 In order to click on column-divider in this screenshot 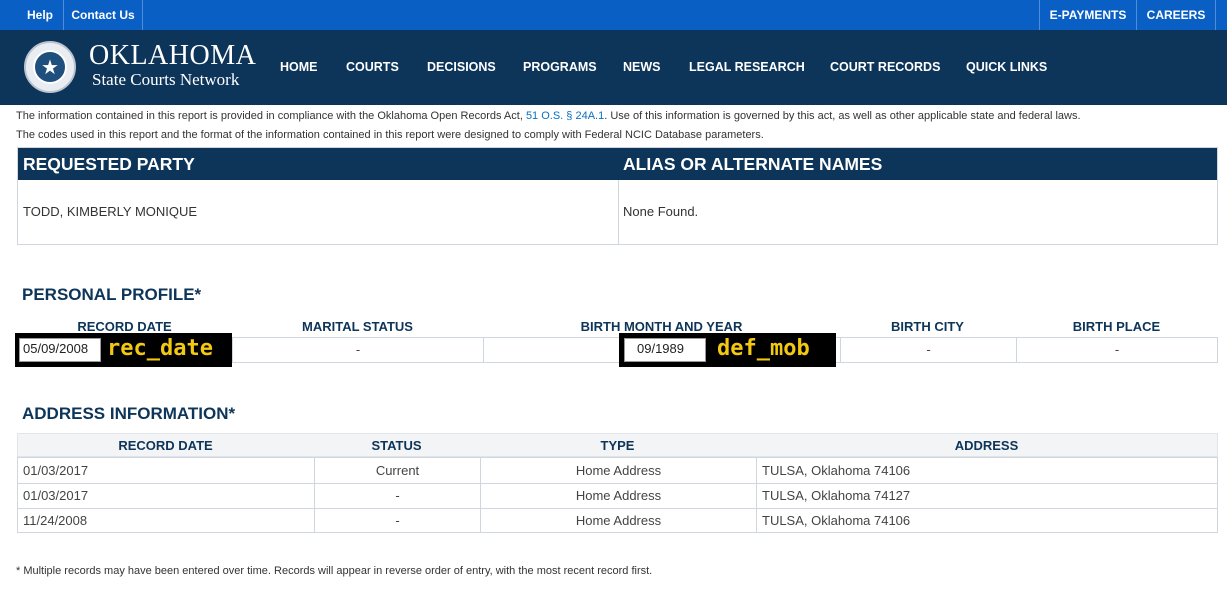, I will do `click(483, 350)`.